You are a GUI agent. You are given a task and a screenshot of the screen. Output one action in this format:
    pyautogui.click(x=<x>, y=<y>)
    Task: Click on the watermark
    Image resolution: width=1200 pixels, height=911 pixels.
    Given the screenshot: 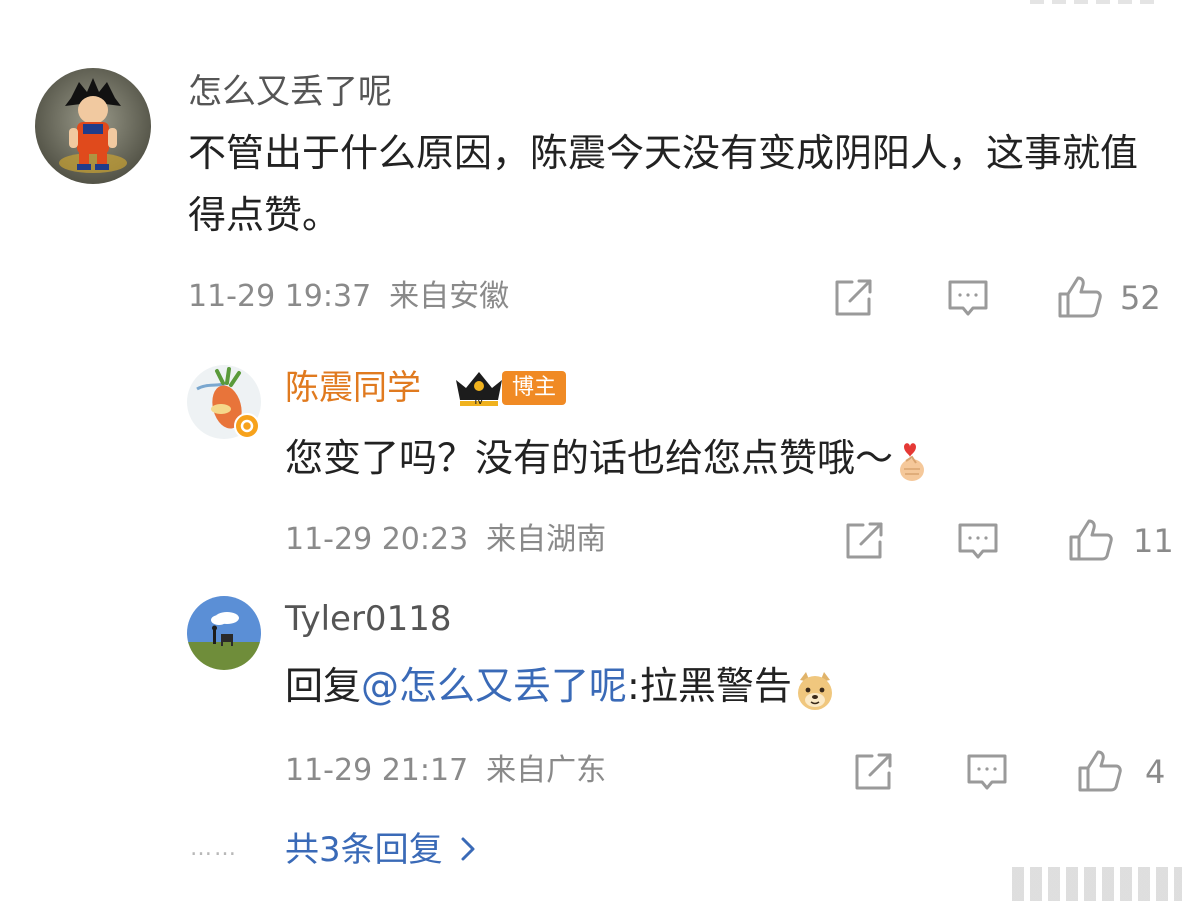 What is the action you would take?
    pyautogui.click(x=1097, y=884)
    